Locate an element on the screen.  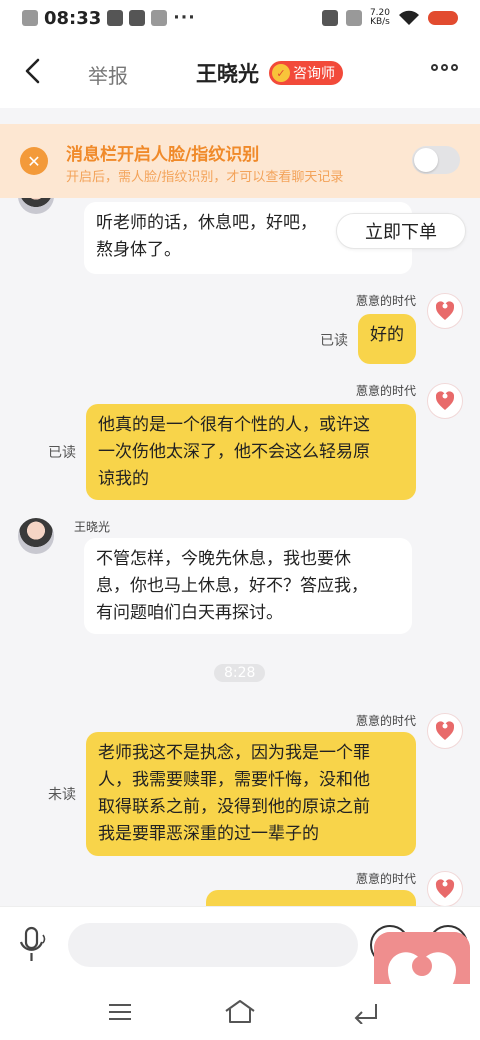
message-line: 我是要罪恶深重的过一辈子的 is located at coordinates (208, 834).